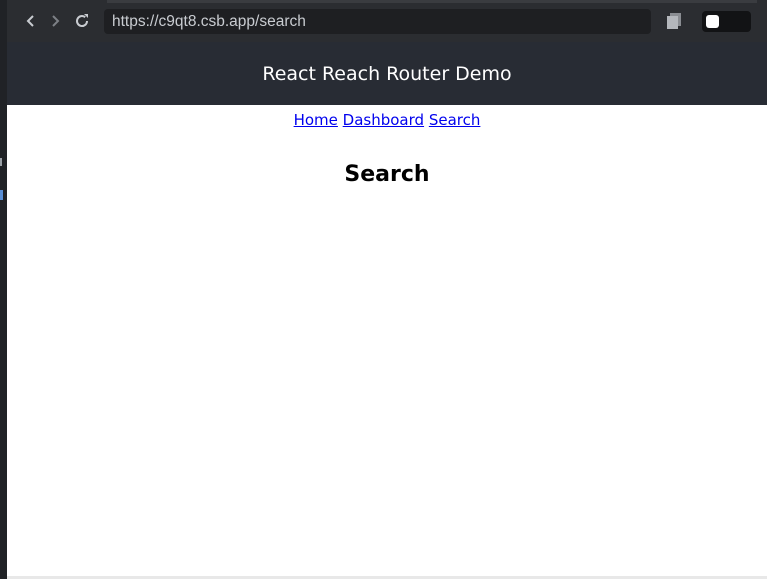  I want to click on nav-links: Home Dashboard Search, so click(387, 120).